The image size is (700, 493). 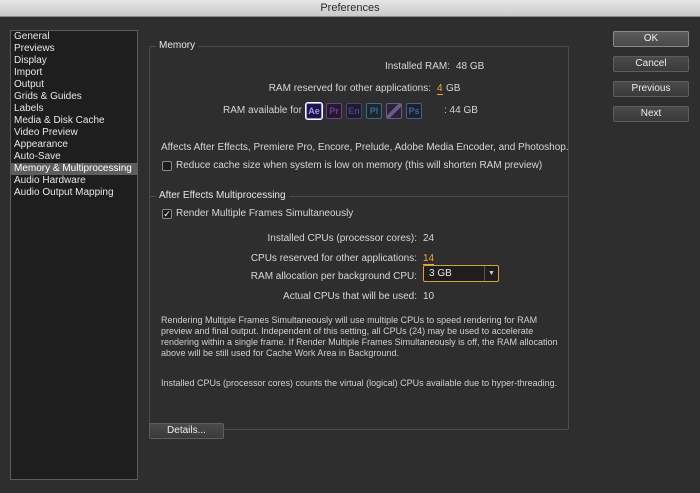 What do you see at coordinates (470, 66) in the screenshot?
I see `installed-ram-value: 48 GB` at bounding box center [470, 66].